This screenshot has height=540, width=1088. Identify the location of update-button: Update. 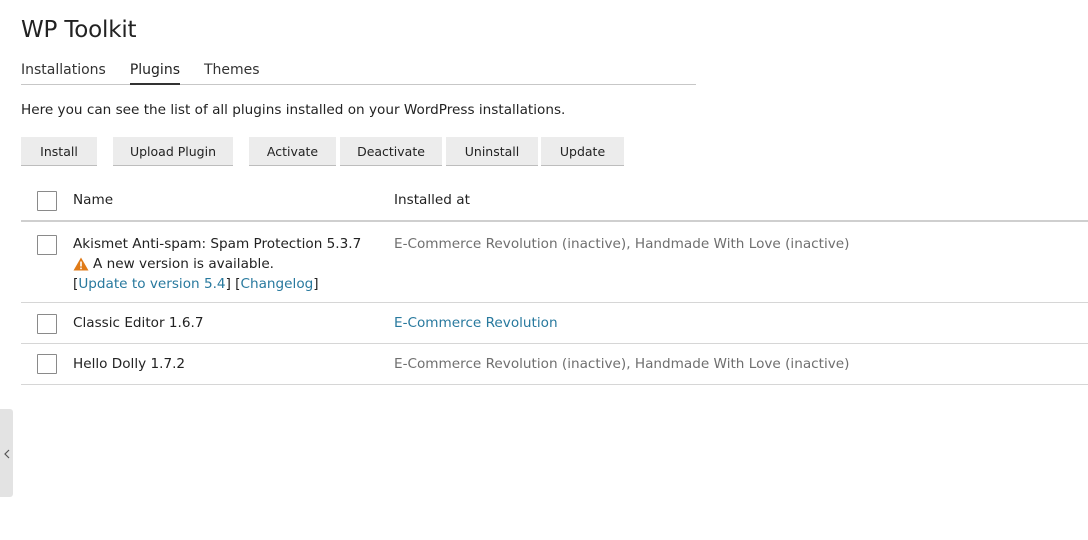
(582, 151).